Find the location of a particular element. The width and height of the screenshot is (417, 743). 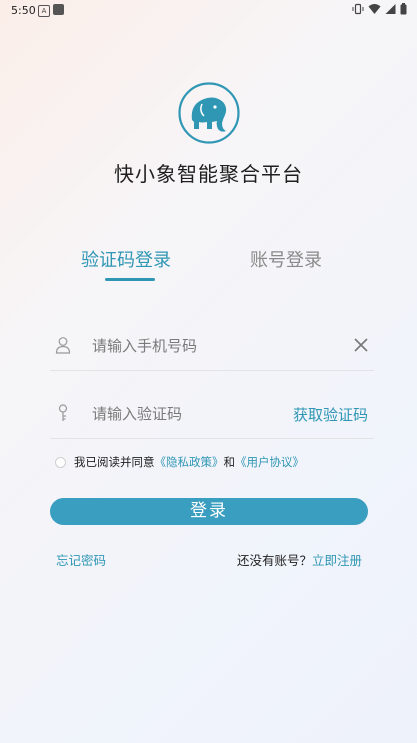

forgot-password-link: 忘记密码 is located at coordinates (81, 559).